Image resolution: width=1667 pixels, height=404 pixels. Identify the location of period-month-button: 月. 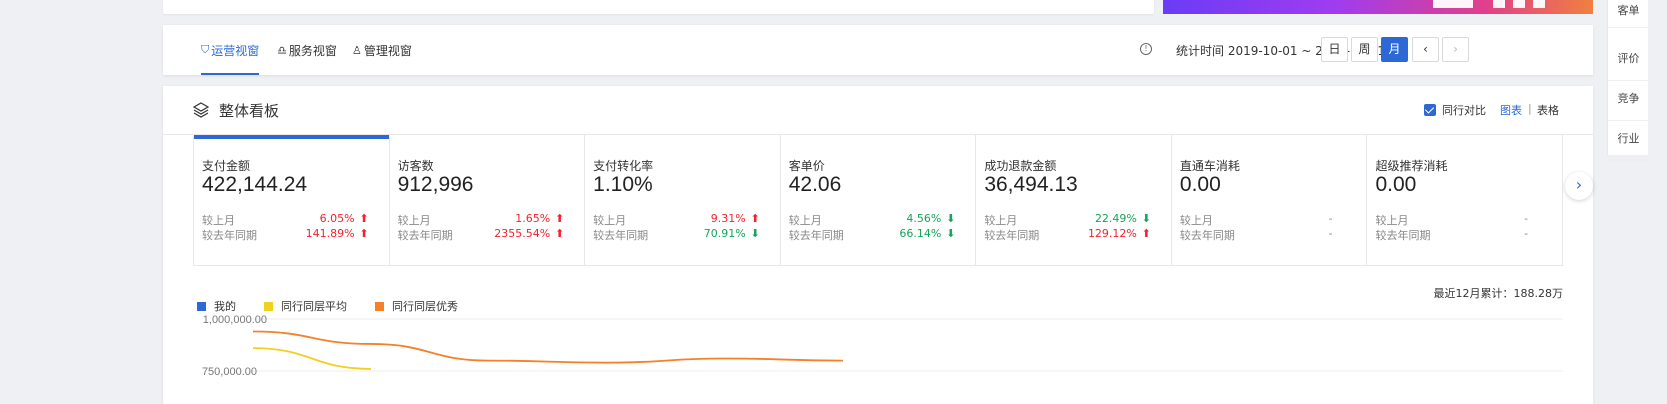
(1394, 49).